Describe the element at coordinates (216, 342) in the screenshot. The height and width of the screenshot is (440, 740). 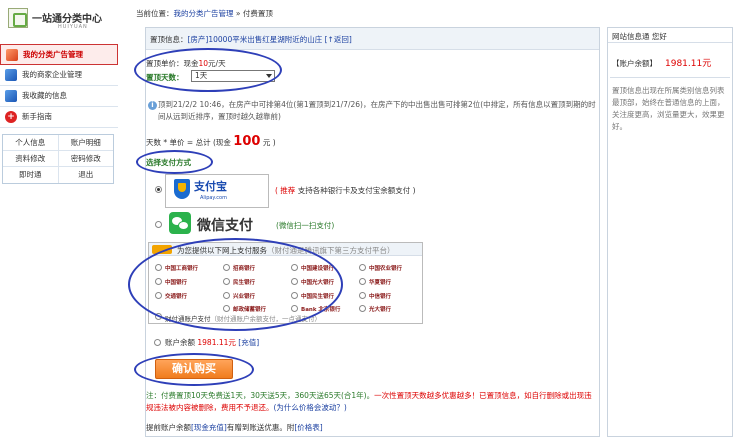
I see `balance-amount: 1981.11元` at that location.